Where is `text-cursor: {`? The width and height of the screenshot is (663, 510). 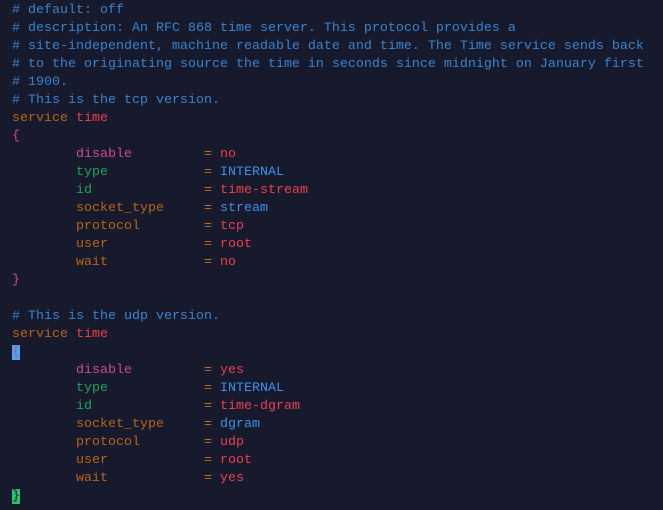
text-cursor: { is located at coordinates (16, 352).